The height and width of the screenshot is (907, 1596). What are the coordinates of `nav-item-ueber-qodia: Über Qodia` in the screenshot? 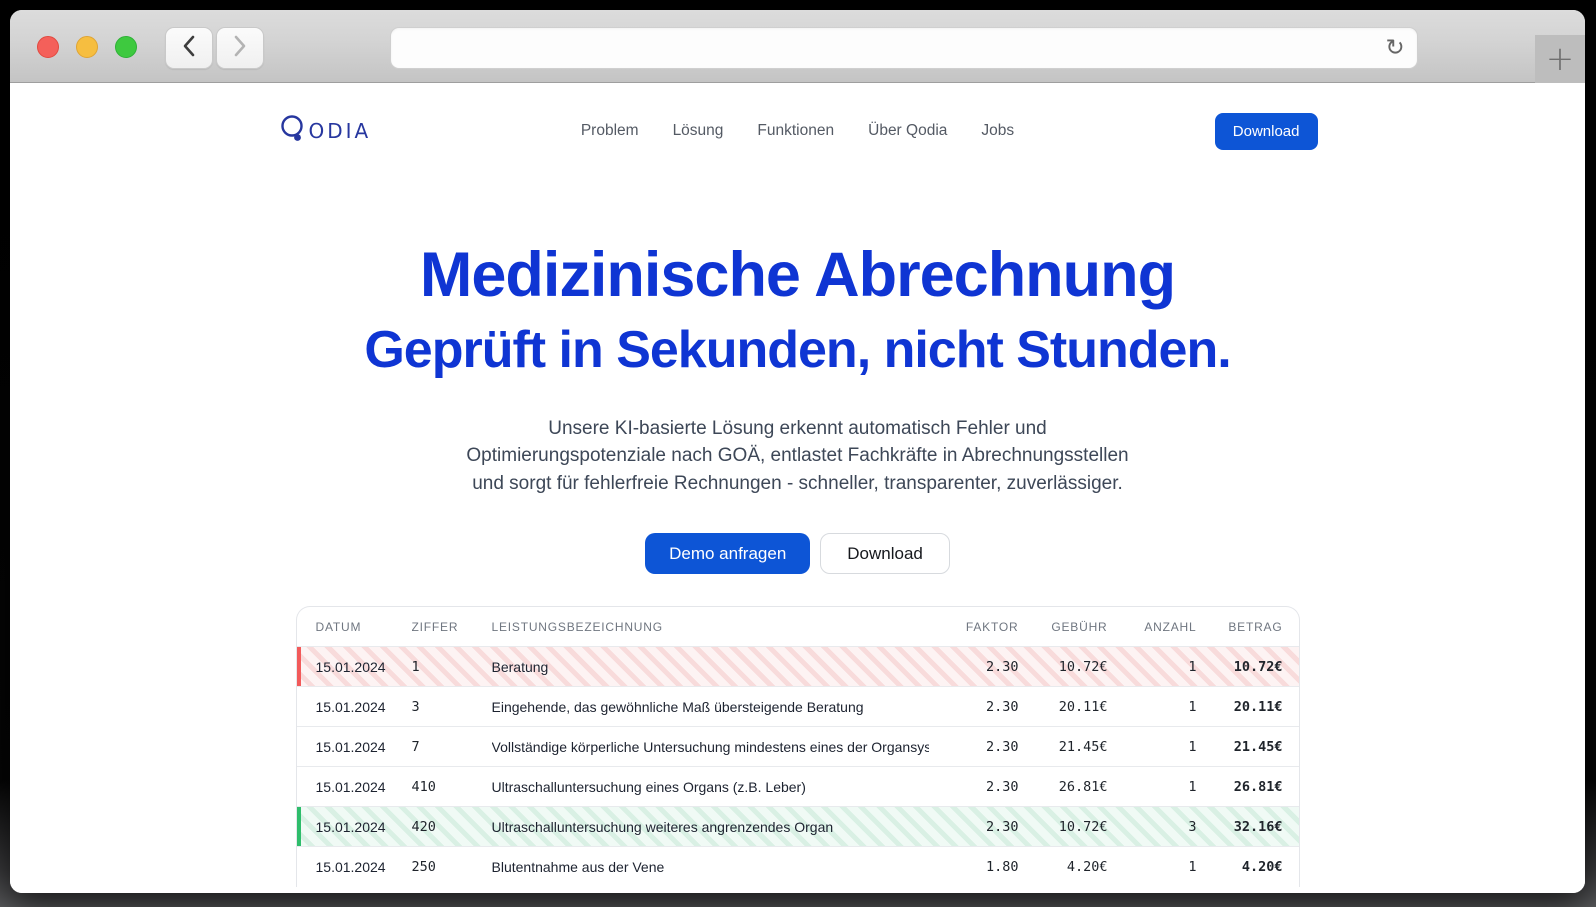 It's located at (907, 131).